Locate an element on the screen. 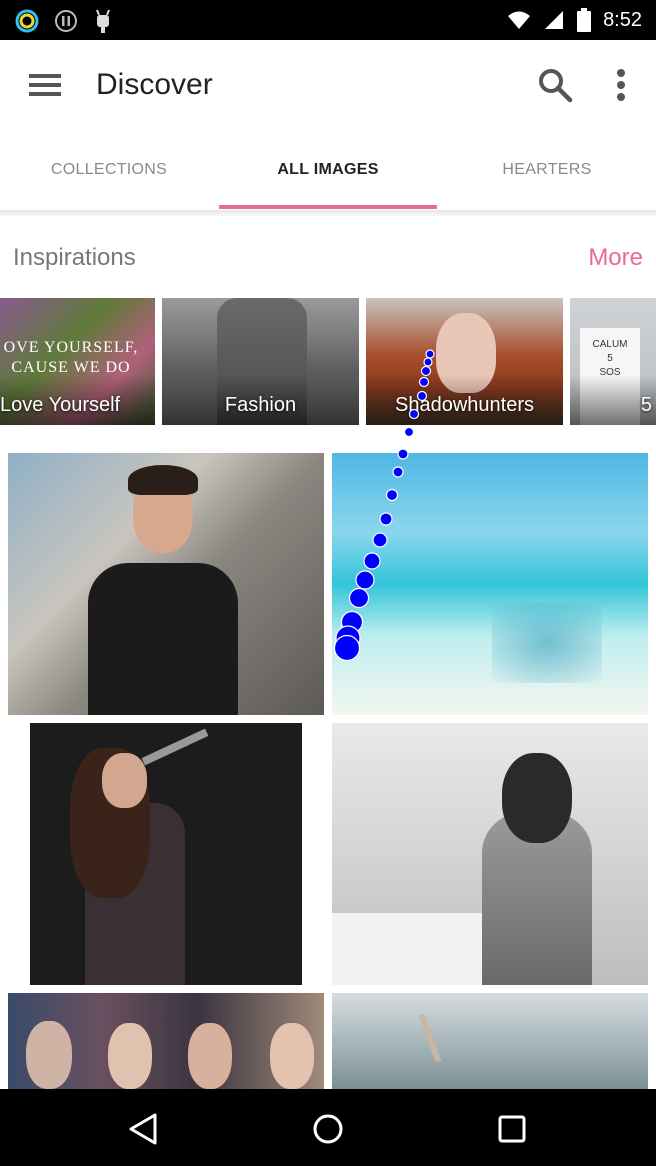 The height and width of the screenshot is (1166, 656). menu-icon is located at coordinates (45, 85).